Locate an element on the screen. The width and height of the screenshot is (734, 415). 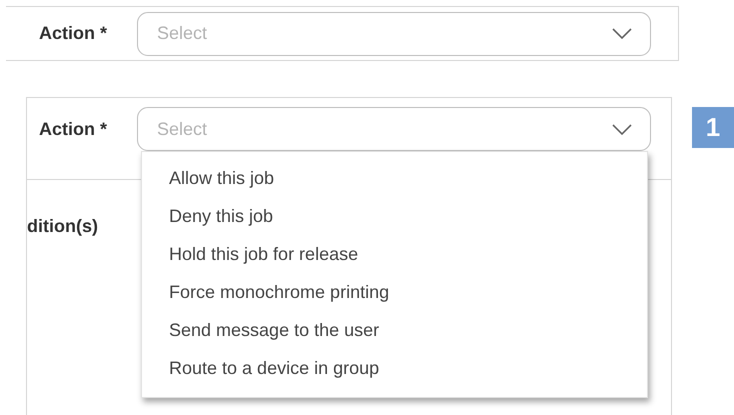
menu-item: Send message to the user is located at coordinates (408, 337).